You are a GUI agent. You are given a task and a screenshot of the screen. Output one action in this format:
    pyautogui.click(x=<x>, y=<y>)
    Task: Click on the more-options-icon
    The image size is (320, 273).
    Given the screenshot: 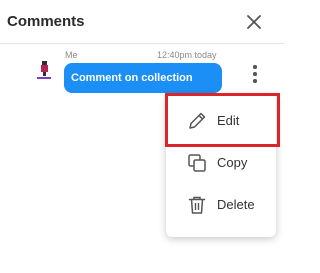 What is the action you would take?
    pyautogui.click(x=255, y=74)
    